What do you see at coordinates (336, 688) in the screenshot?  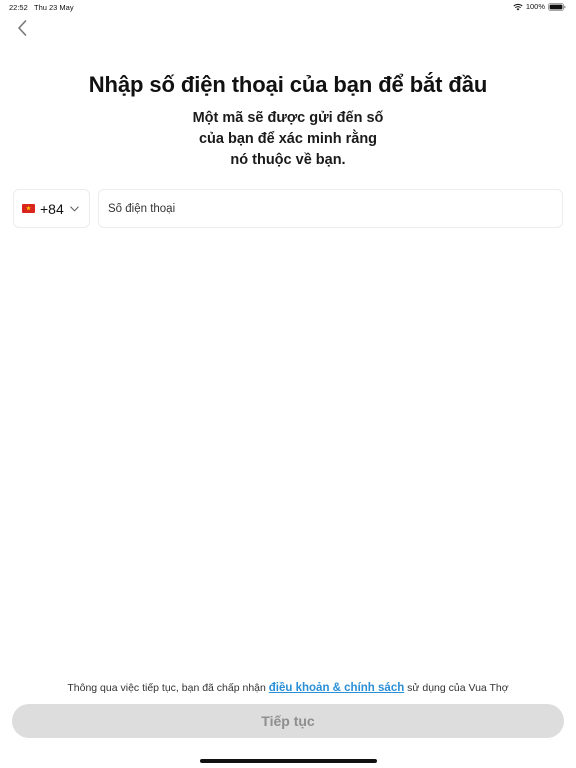 I see `terms-link: điều khoản & chính sách` at bounding box center [336, 688].